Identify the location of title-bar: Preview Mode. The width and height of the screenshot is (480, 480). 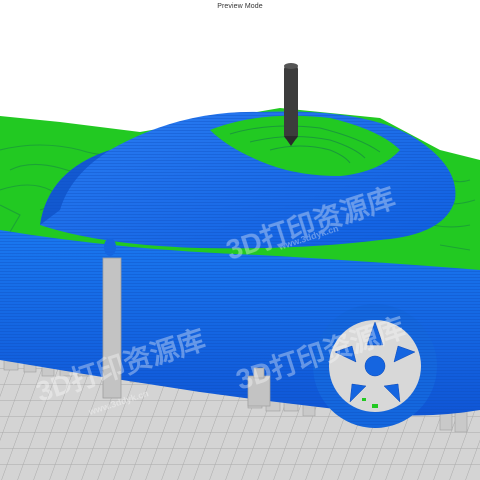
(240, 6).